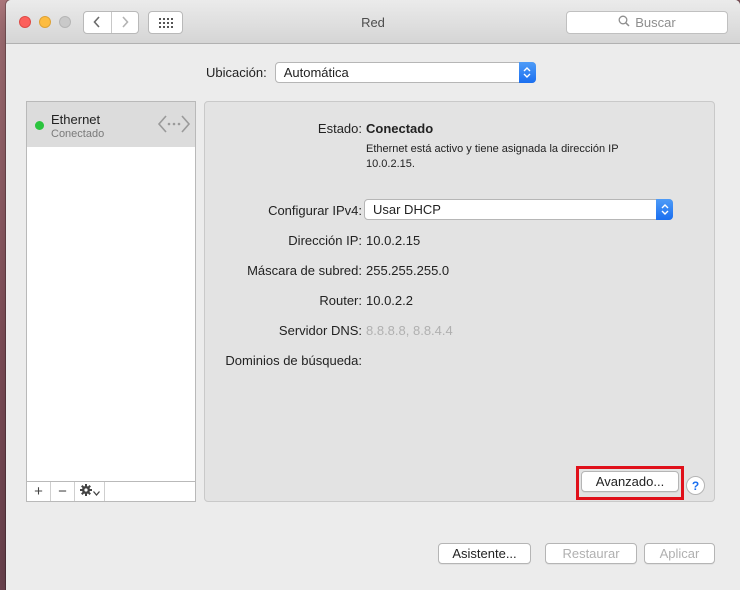 The image size is (740, 590). What do you see at coordinates (655, 22) in the screenshot?
I see `search-placeholder: Buscar` at bounding box center [655, 22].